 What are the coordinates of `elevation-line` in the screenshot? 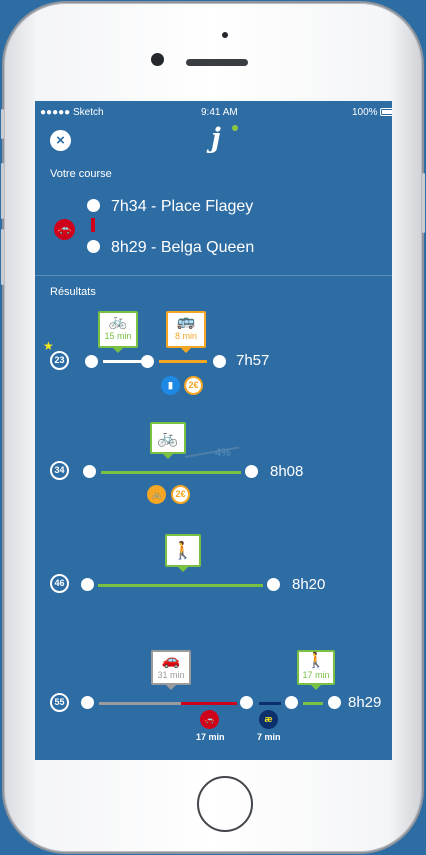 It's located at (212, 452).